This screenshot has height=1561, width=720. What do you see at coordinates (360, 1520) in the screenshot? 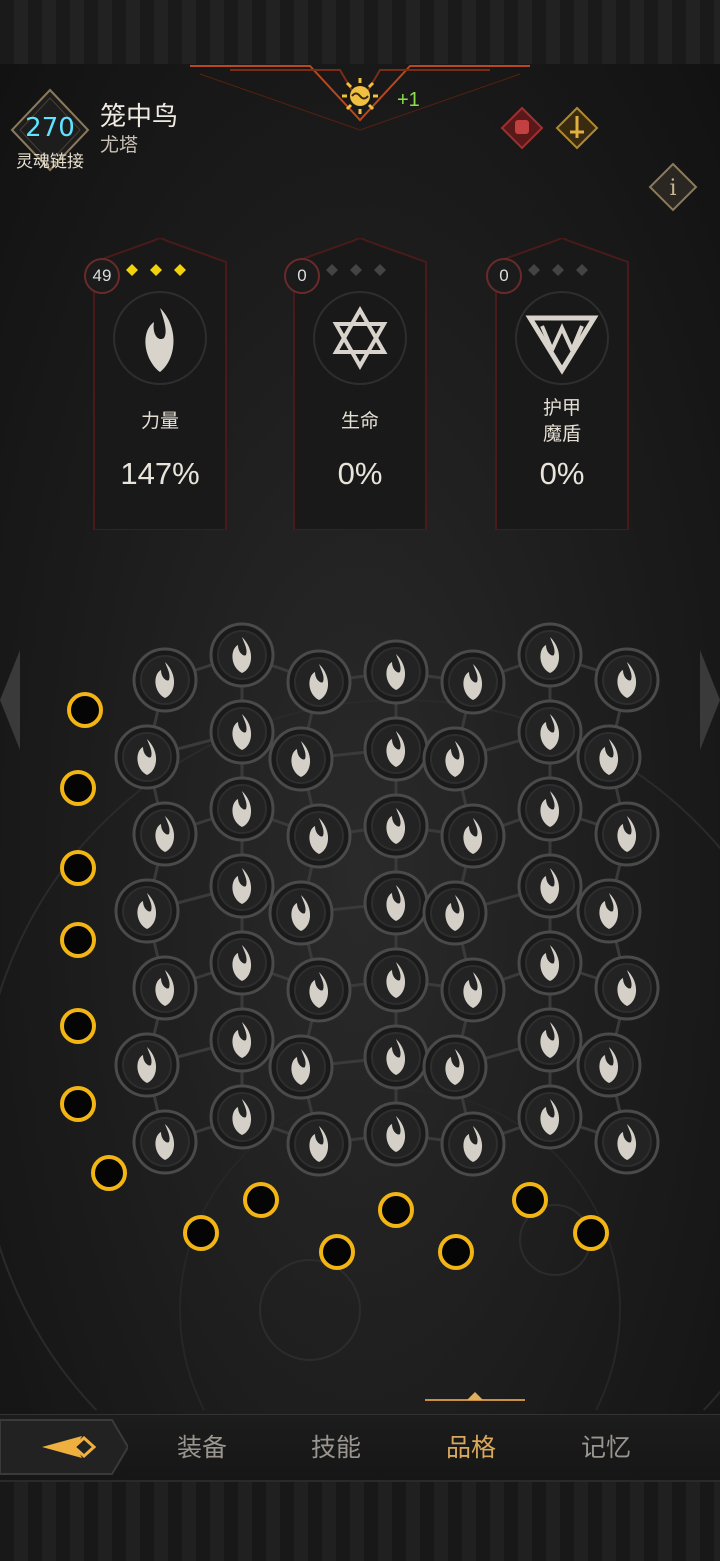
I see `bottom-frame` at bounding box center [360, 1520].